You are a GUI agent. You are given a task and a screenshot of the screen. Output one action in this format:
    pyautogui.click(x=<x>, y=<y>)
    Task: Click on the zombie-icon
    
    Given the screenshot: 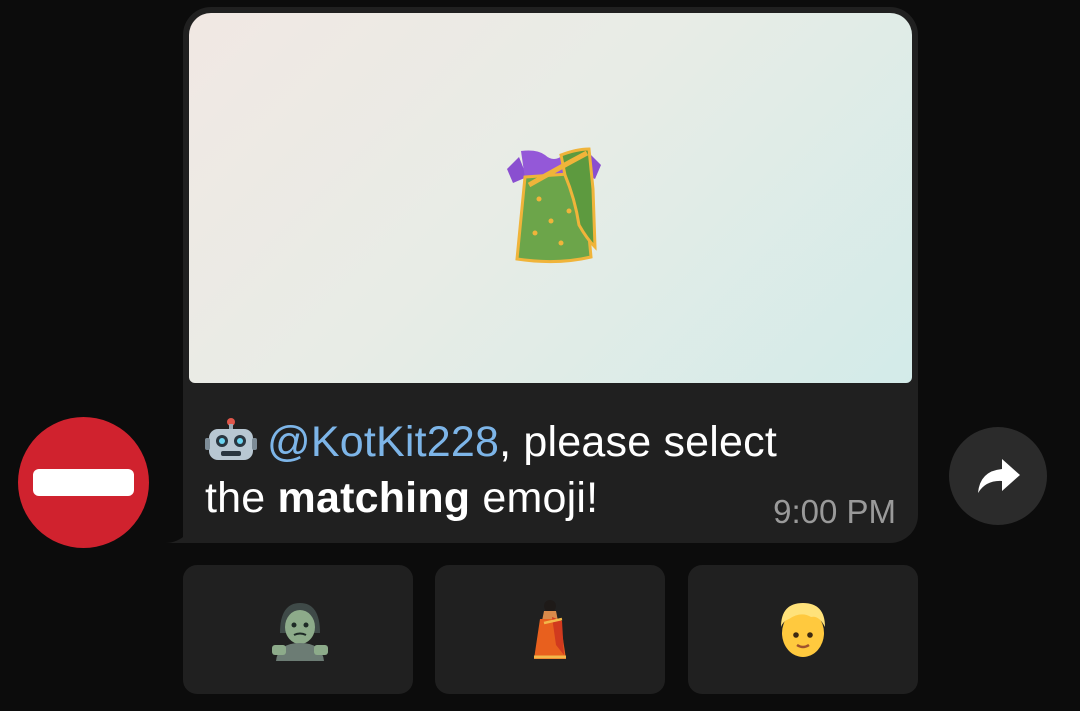 What is the action you would take?
    pyautogui.click(x=300, y=632)
    